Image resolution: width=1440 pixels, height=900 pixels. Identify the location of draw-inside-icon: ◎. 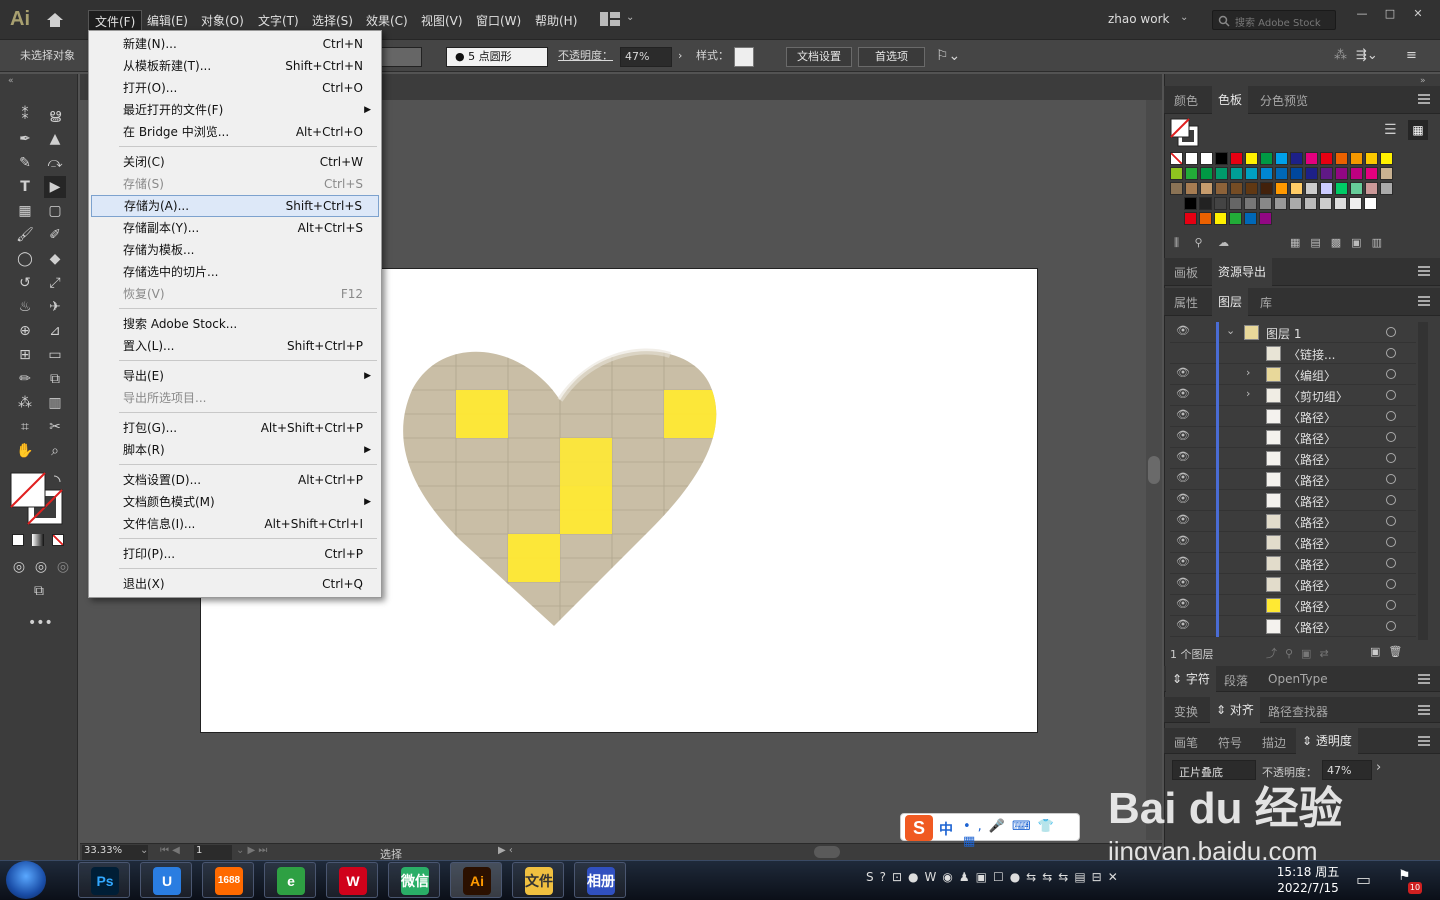
(63, 567).